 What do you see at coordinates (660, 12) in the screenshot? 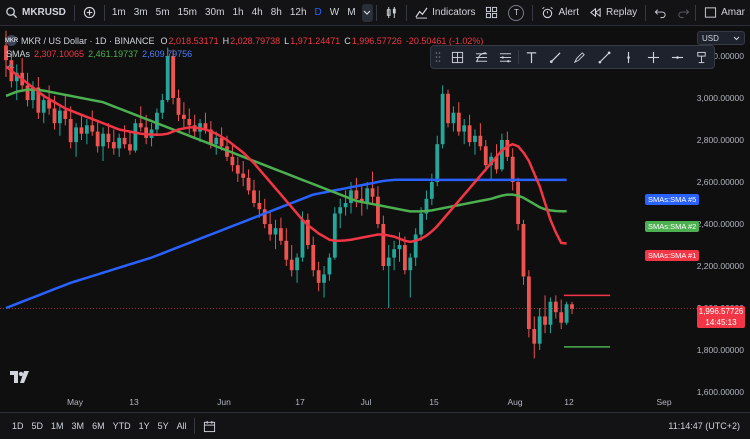
I see `undo-button` at bounding box center [660, 12].